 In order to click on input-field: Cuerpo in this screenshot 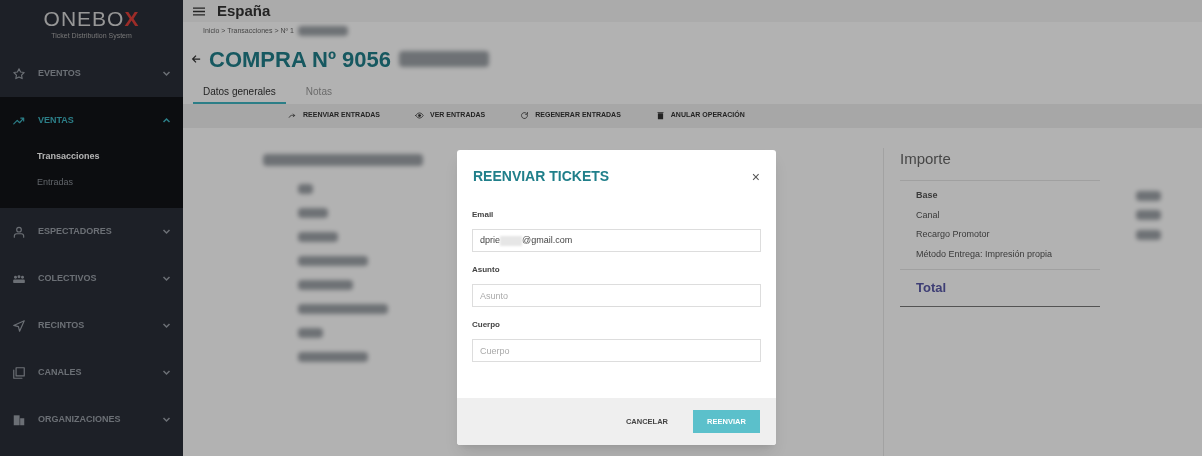, I will do `click(616, 350)`.